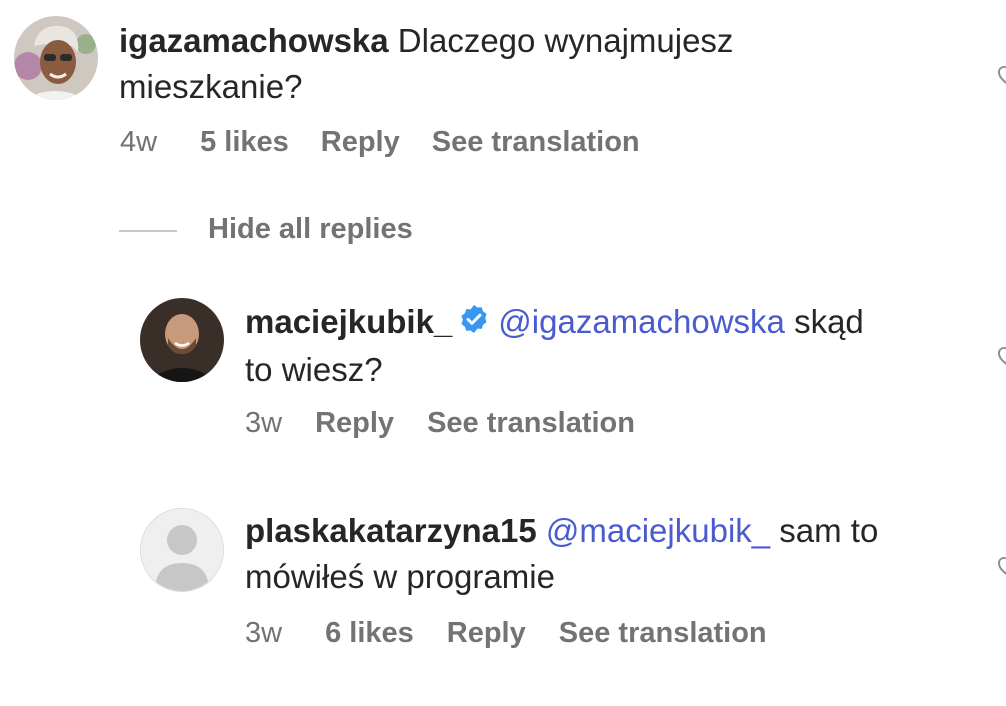 Image resolution: width=1006 pixels, height=706 pixels. I want to click on reply-body: sam to, so click(829, 530).